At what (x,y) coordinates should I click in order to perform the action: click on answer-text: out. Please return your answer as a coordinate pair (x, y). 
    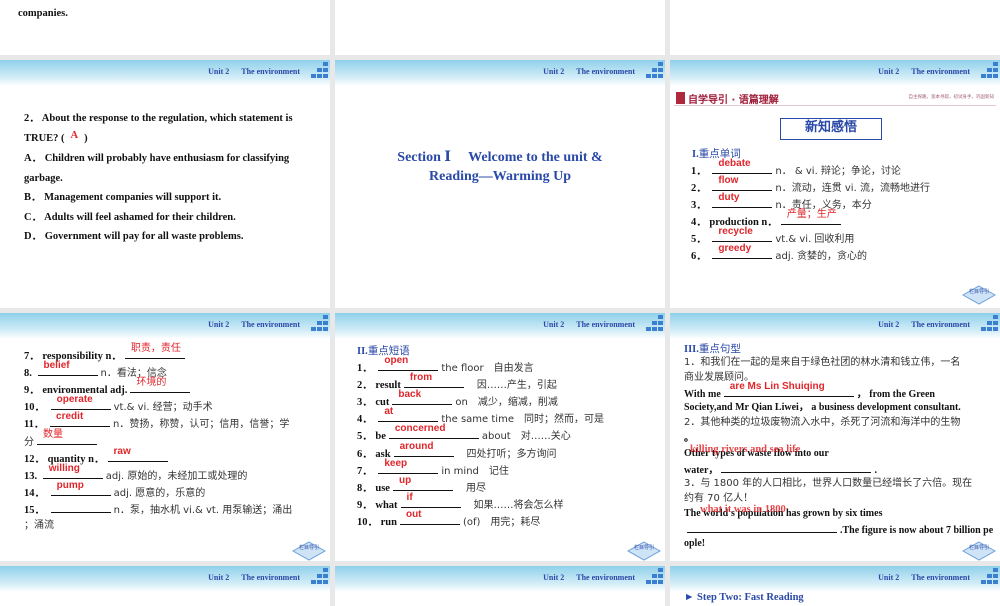
    Looking at the image, I should click on (413, 514).